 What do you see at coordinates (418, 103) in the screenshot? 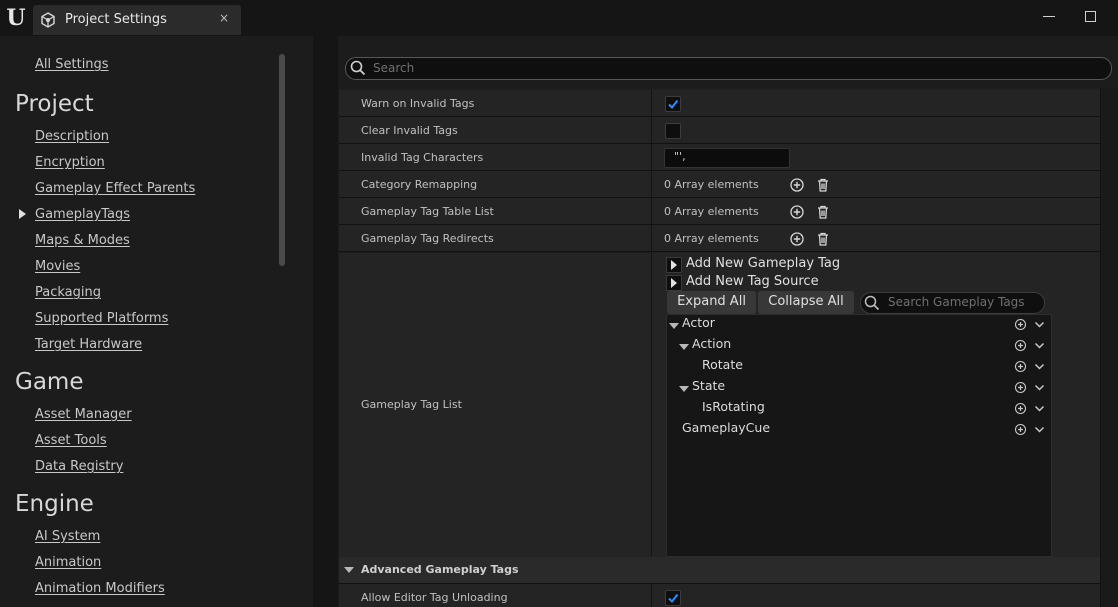
I see `property-label: Warn on Invalid Tags` at bounding box center [418, 103].